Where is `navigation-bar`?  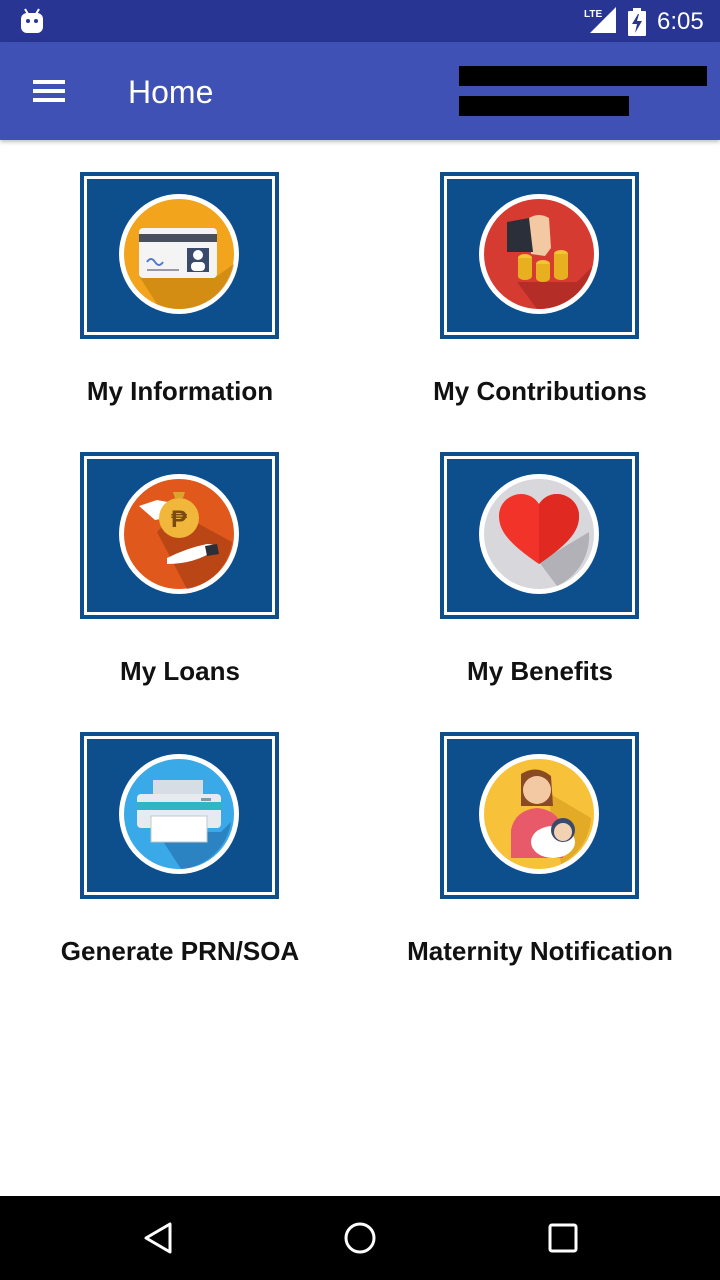
navigation-bar is located at coordinates (360, 1238).